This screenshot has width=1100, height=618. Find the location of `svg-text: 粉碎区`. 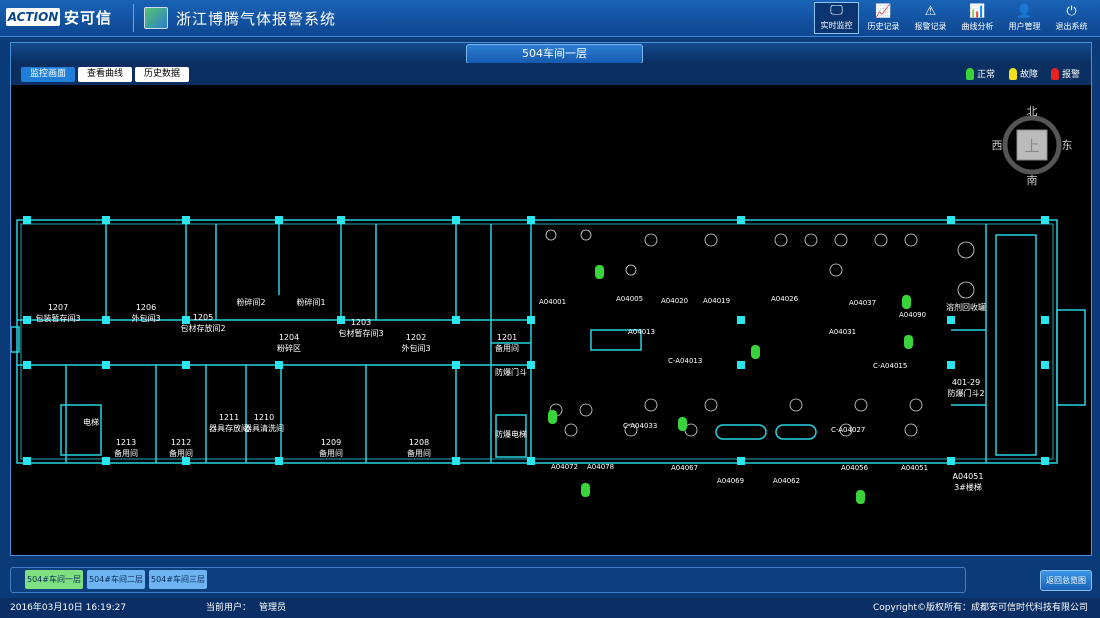

svg-text: 粉碎区 is located at coordinates (289, 348).